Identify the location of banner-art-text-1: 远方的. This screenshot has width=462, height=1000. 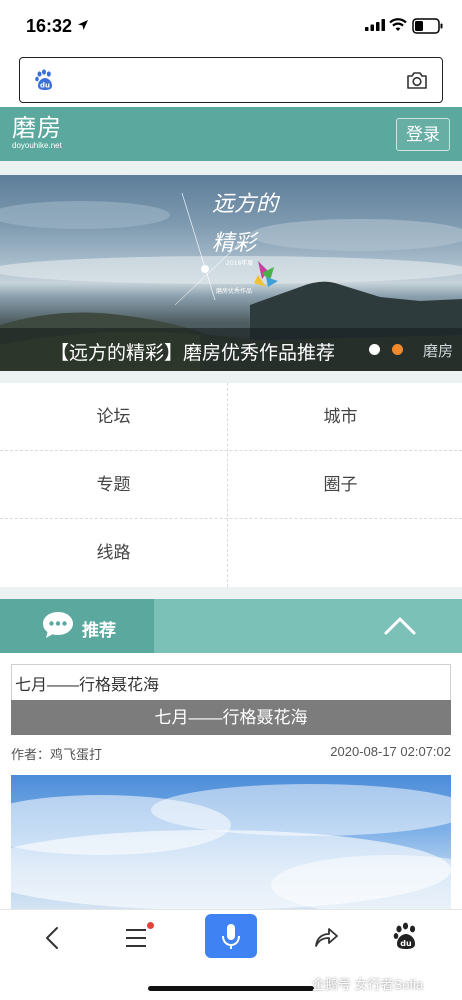
(246, 204).